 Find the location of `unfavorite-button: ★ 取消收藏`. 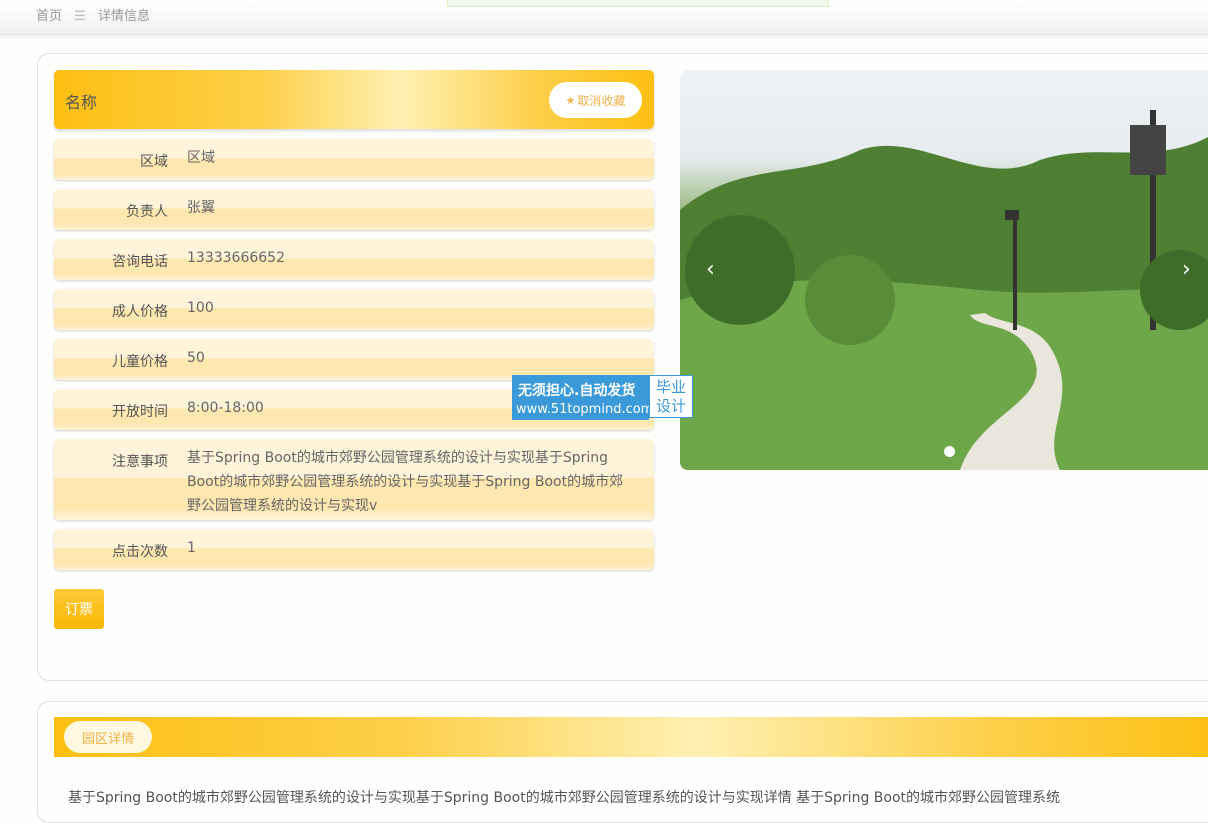

unfavorite-button: ★ 取消收藏 is located at coordinates (595, 100).